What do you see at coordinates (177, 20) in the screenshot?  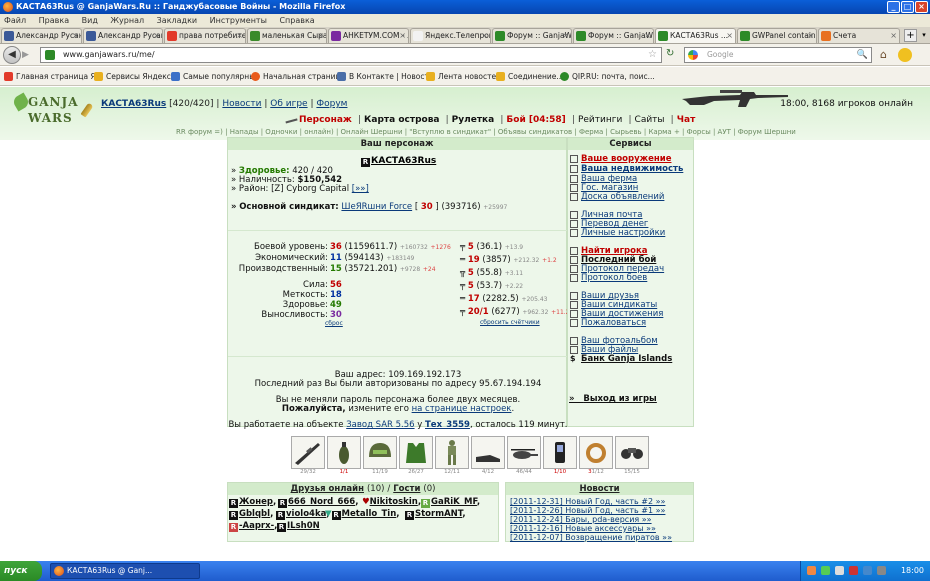 I see `menu-bookmarks: Закладки` at bounding box center [177, 20].